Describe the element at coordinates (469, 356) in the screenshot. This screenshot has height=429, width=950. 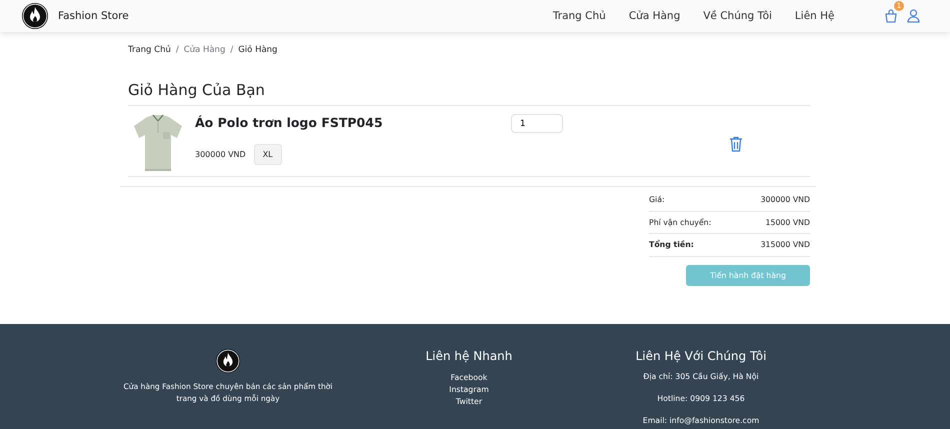
I see `column-heading: Liên hệ Nhanh` at that location.